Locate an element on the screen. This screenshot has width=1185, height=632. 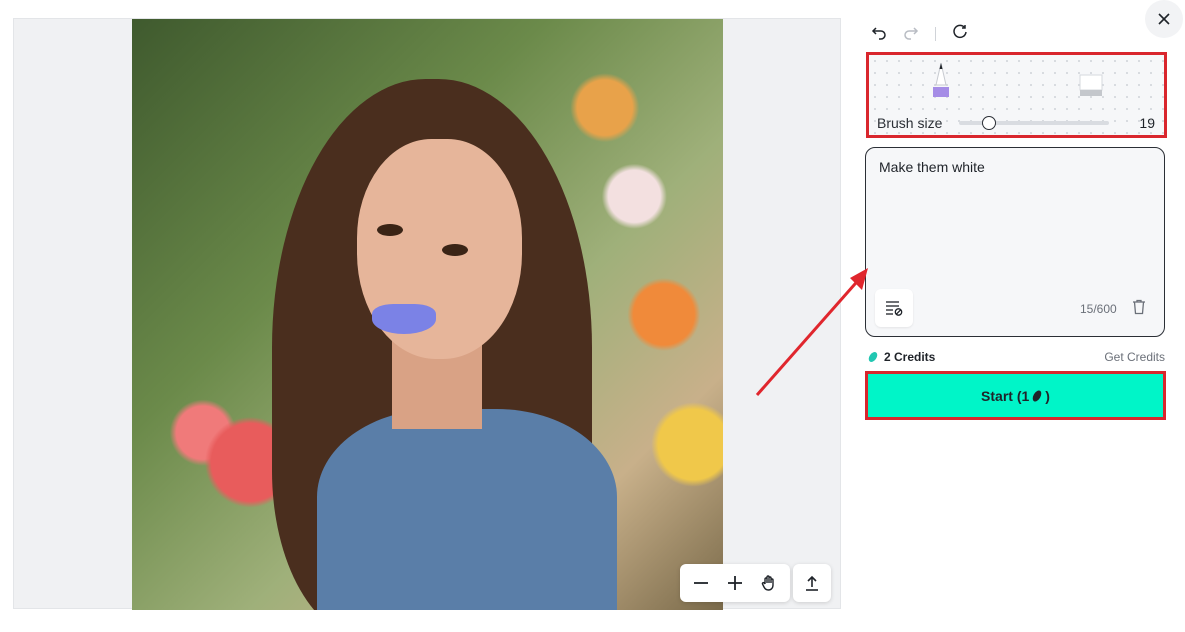
prompt-textarea: Make them white 15/600 is located at coordinates (1015, 242).